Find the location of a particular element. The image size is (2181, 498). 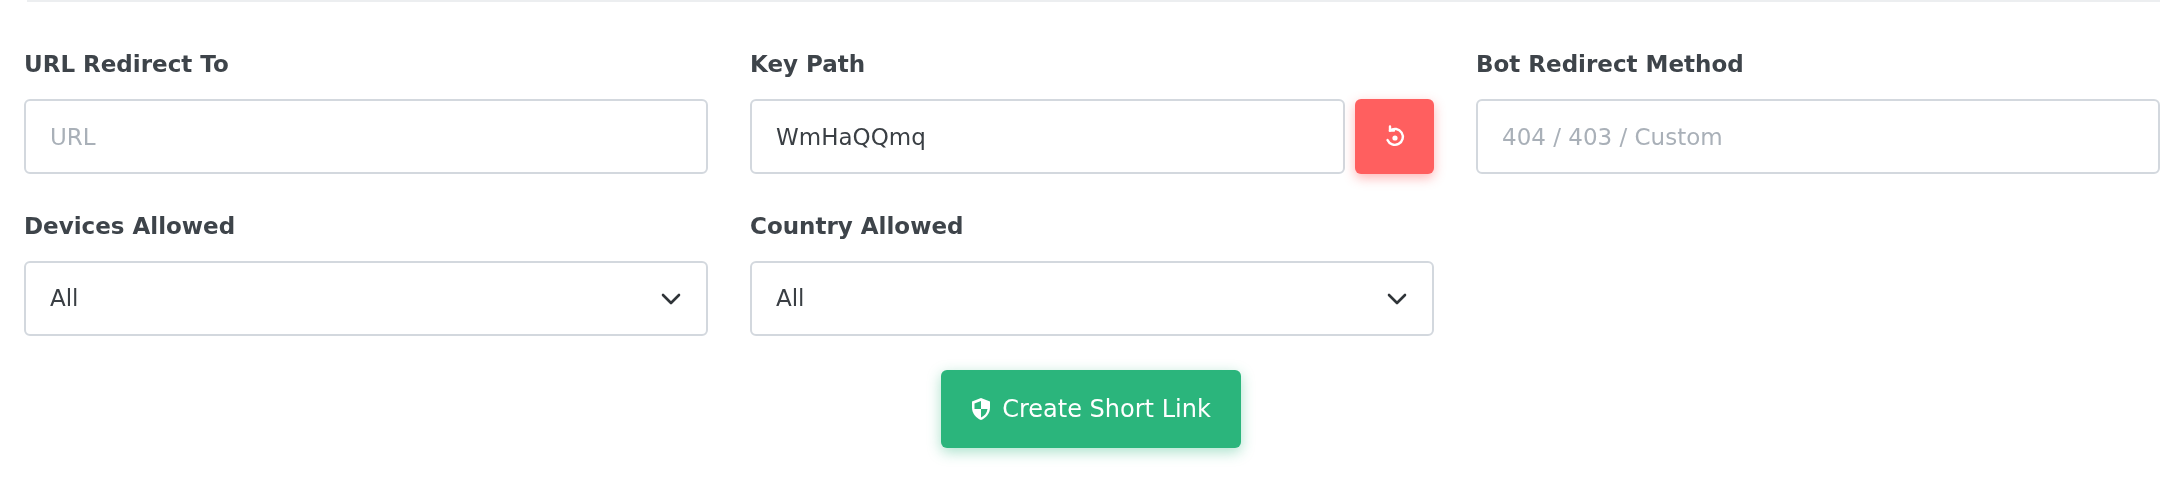

regenerate-button is located at coordinates (1394, 136).